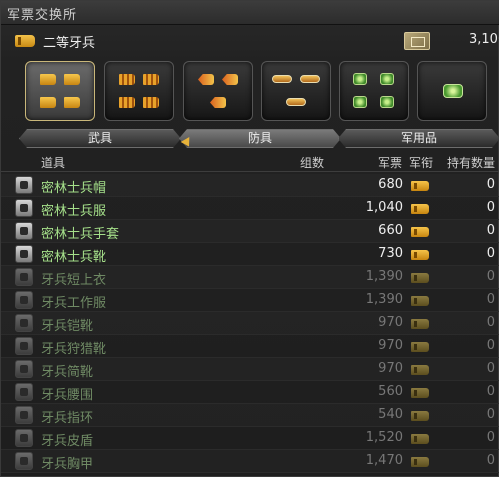  I want to click on window-title: 军票交换所, so click(42, 15).